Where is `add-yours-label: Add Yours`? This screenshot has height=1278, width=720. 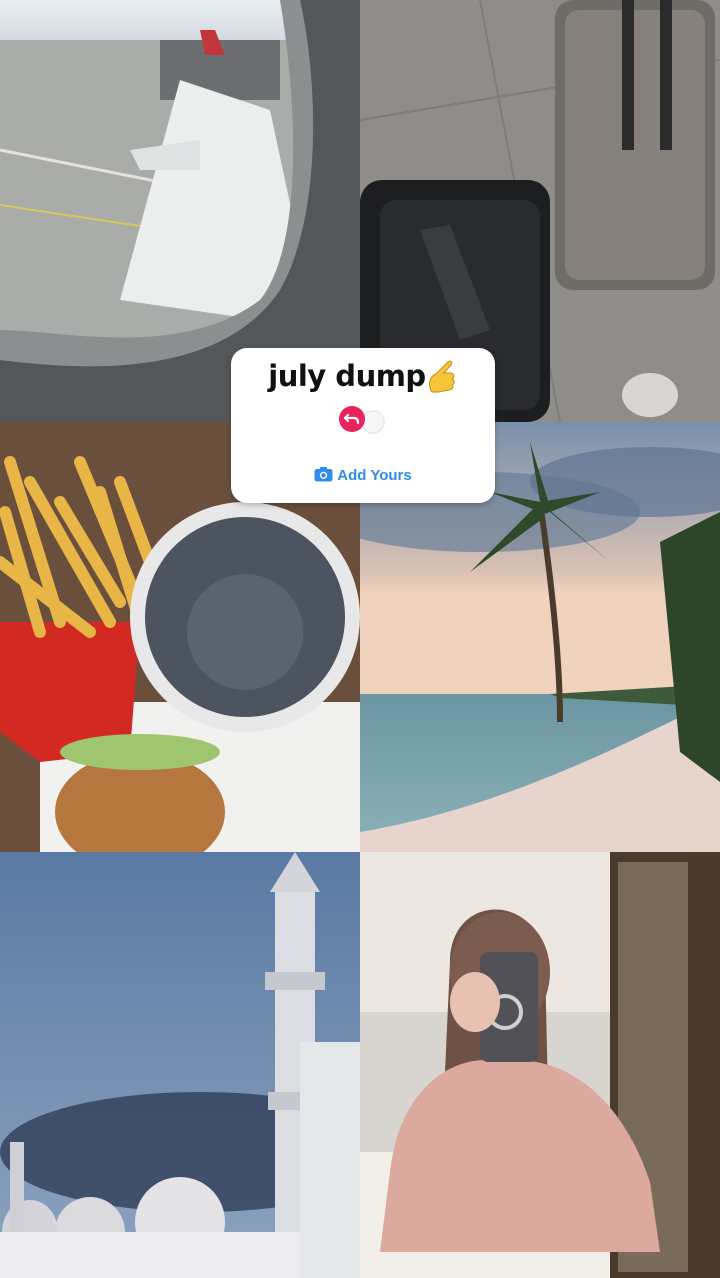
add-yours-label: Add Yours is located at coordinates (374, 475).